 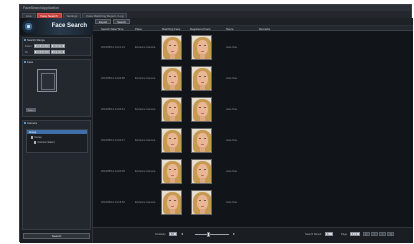 What do you see at coordinates (374, 234) in the screenshot?
I see `prev-page-button: <` at bounding box center [374, 234].